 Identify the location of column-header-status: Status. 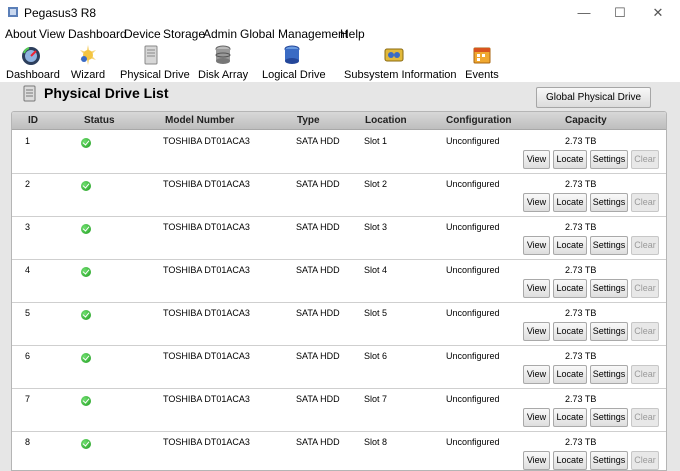
(99, 120).